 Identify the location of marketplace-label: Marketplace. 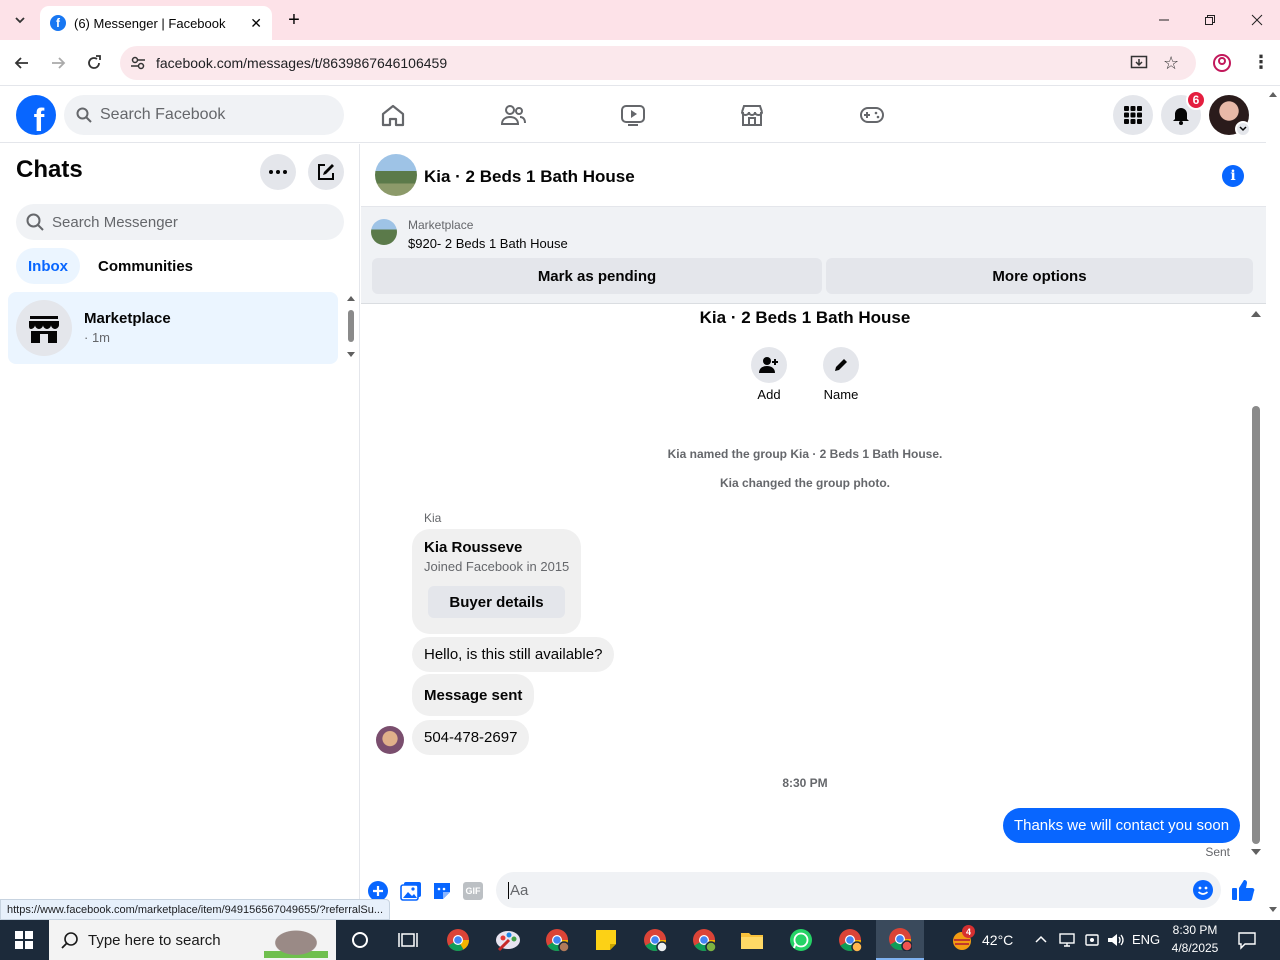
(441, 225).